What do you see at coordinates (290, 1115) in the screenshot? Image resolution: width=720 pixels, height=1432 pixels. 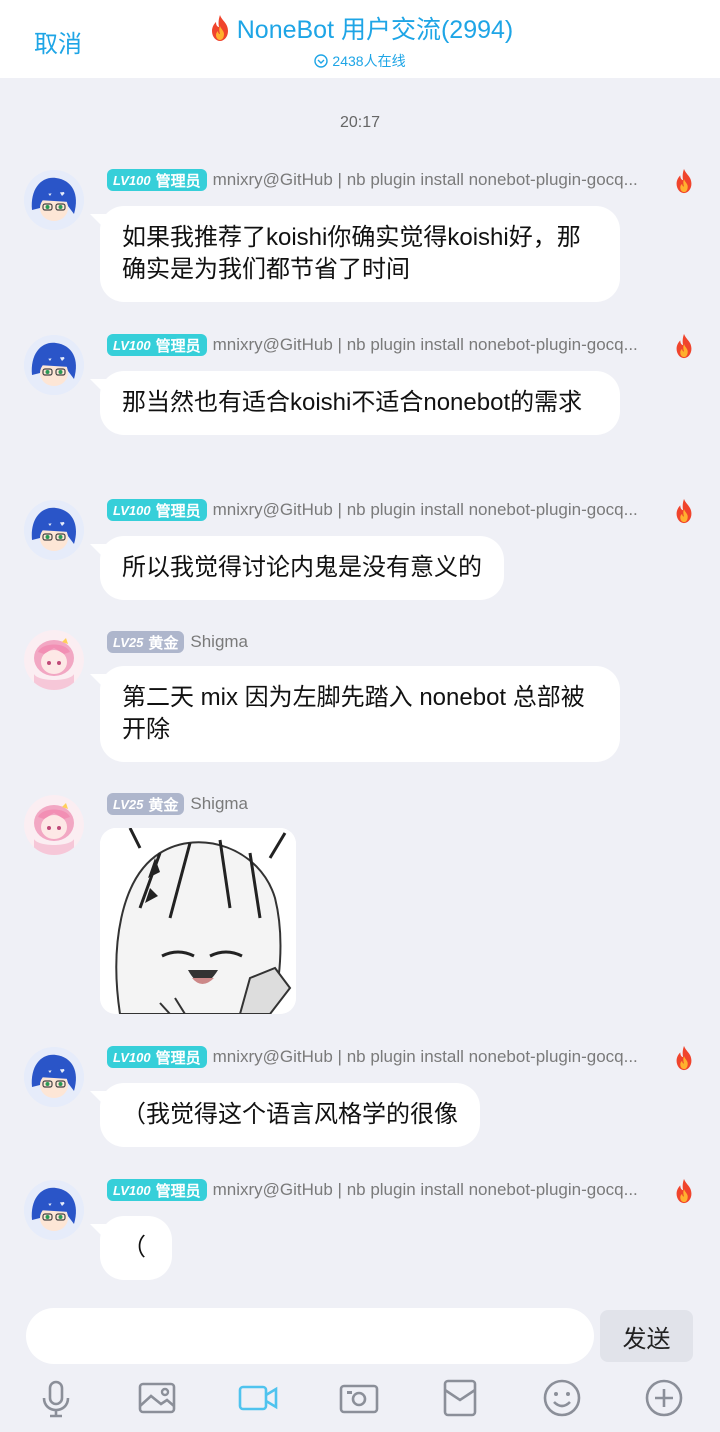 I see `message-bubble: （我觉得这个语言风格学的很像` at bounding box center [290, 1115].